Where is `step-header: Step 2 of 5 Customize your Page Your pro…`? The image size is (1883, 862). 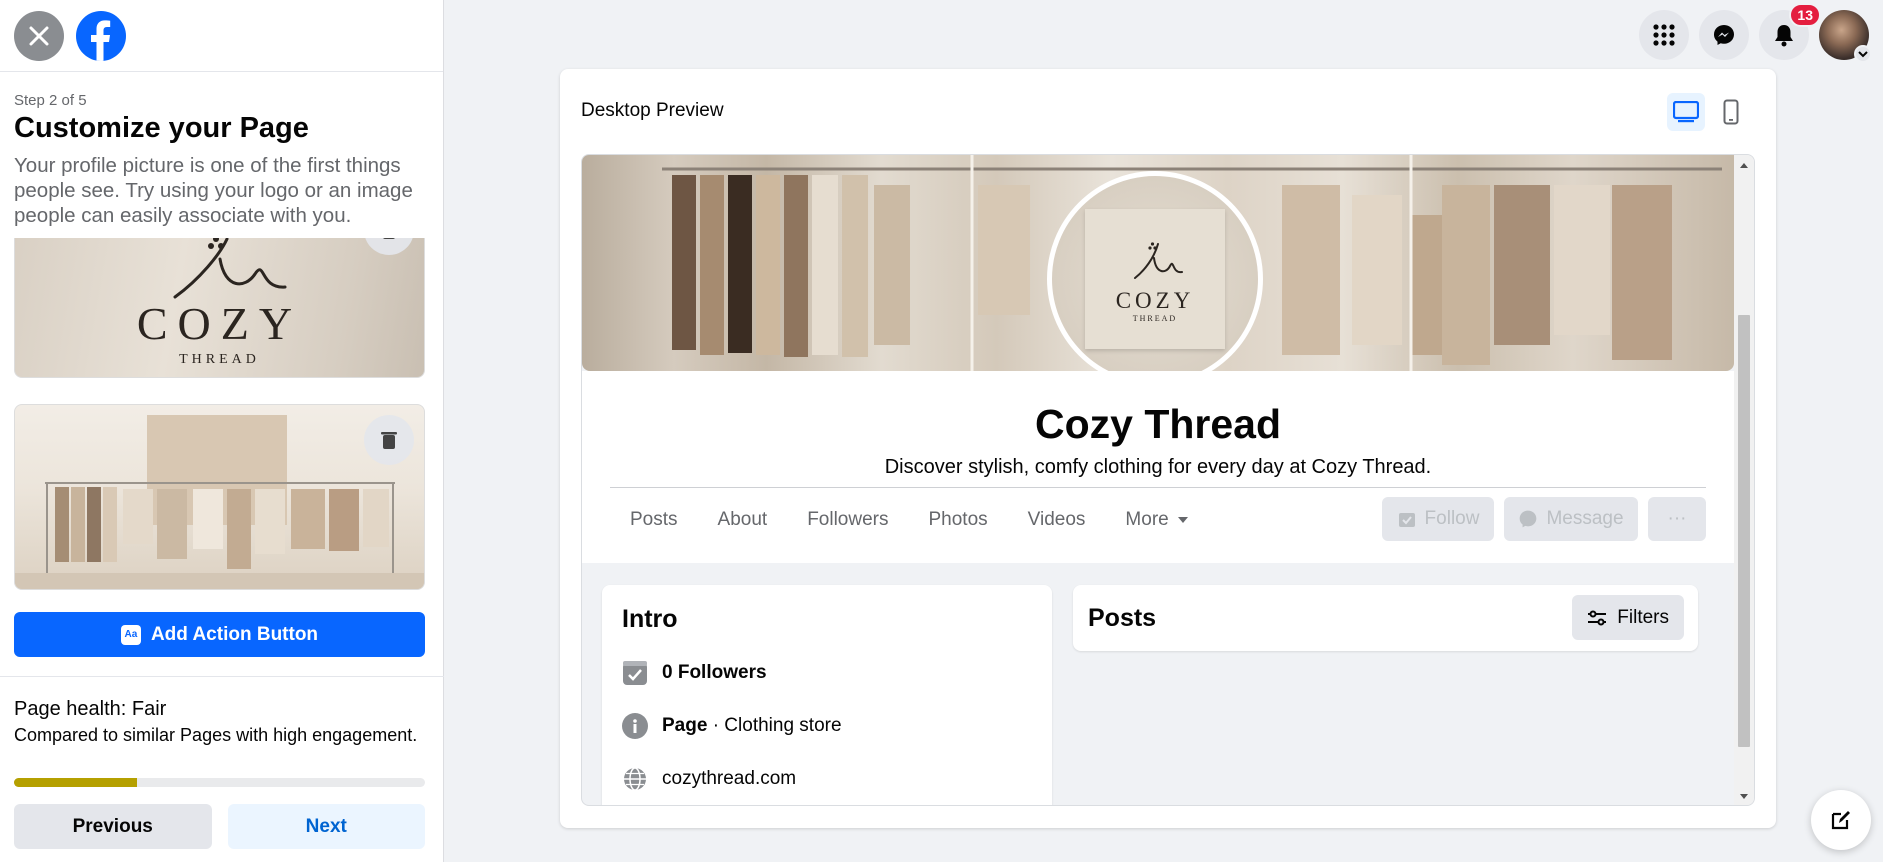 step-header: Step 2 of 5 Customize your Page Your pro… is located at coordinates (221, 150).